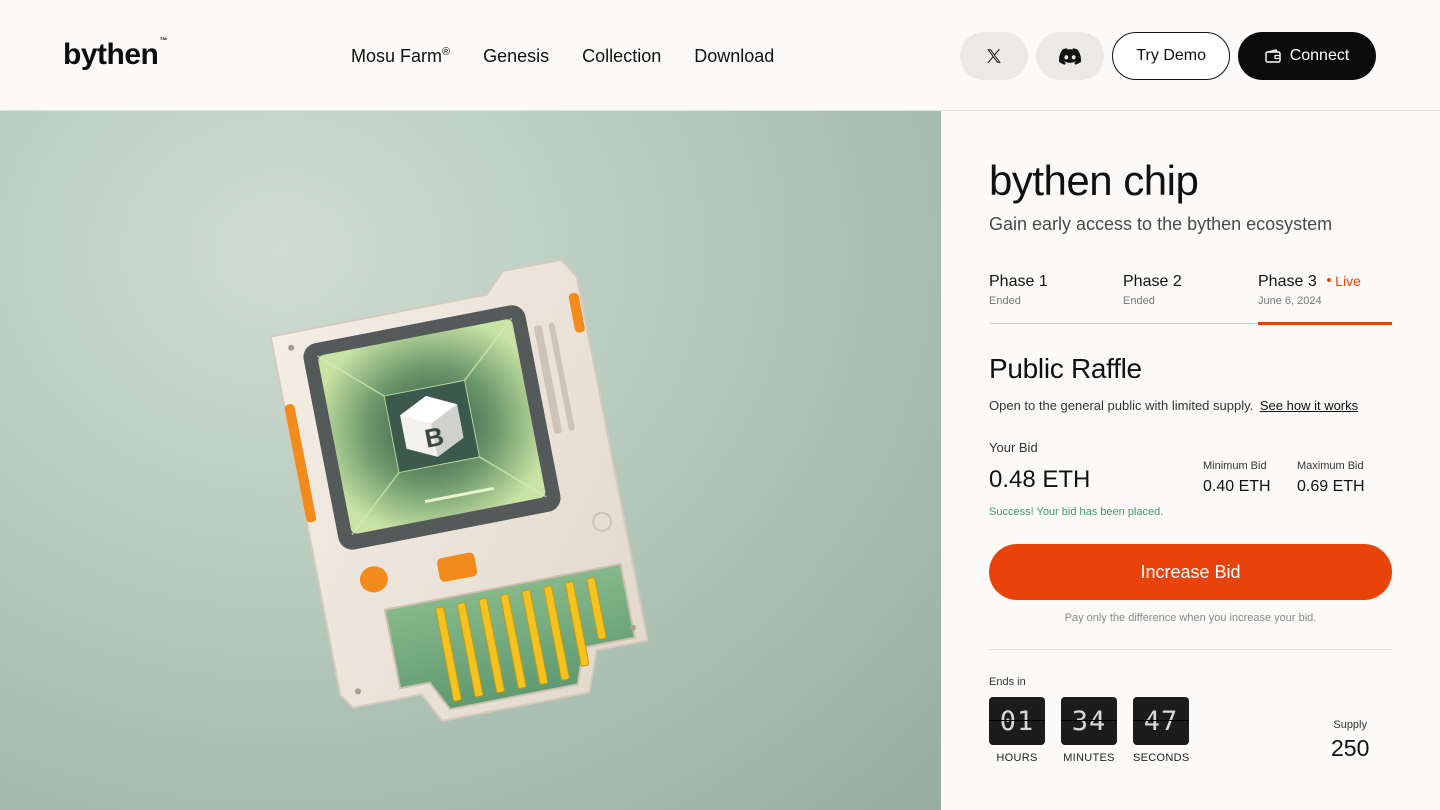 This screenshot has width=1440, height=810. Describe the element at coordinates (1325, 323) in the screenshot. I see `active-tab-indicator` at that location.